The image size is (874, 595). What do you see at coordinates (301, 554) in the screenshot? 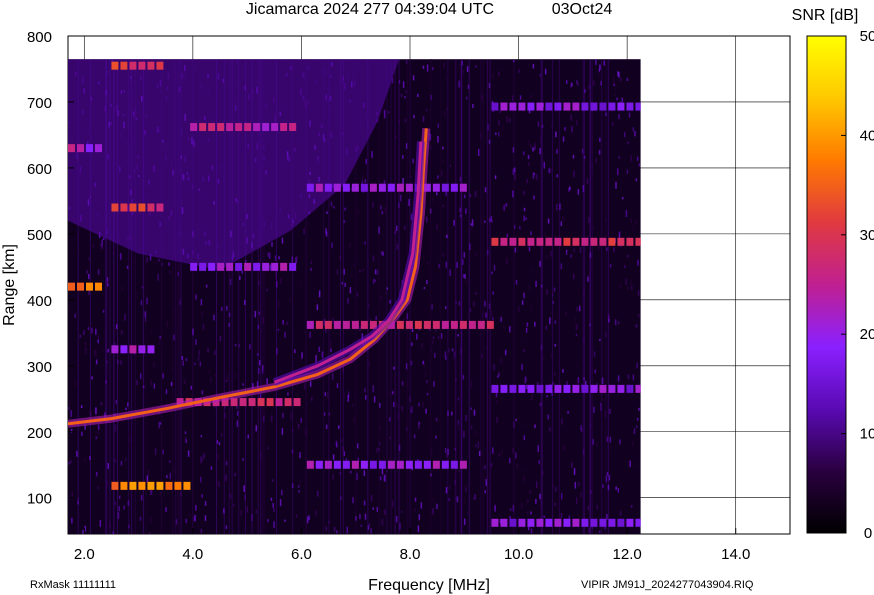
I see `x-tick-label: 6.0` at bounding box center [301, 554].